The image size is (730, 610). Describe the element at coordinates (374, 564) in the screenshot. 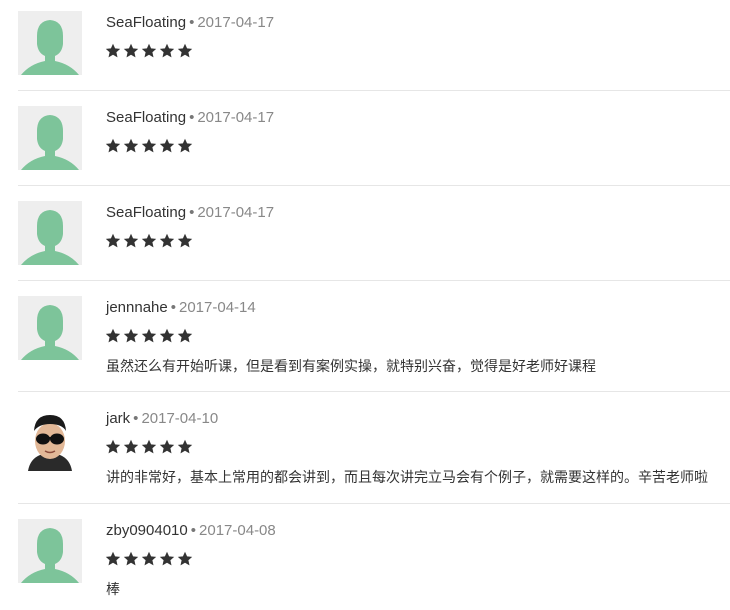

I see `review-item: zby0904010 • 2017-04-08 棒` at that location.